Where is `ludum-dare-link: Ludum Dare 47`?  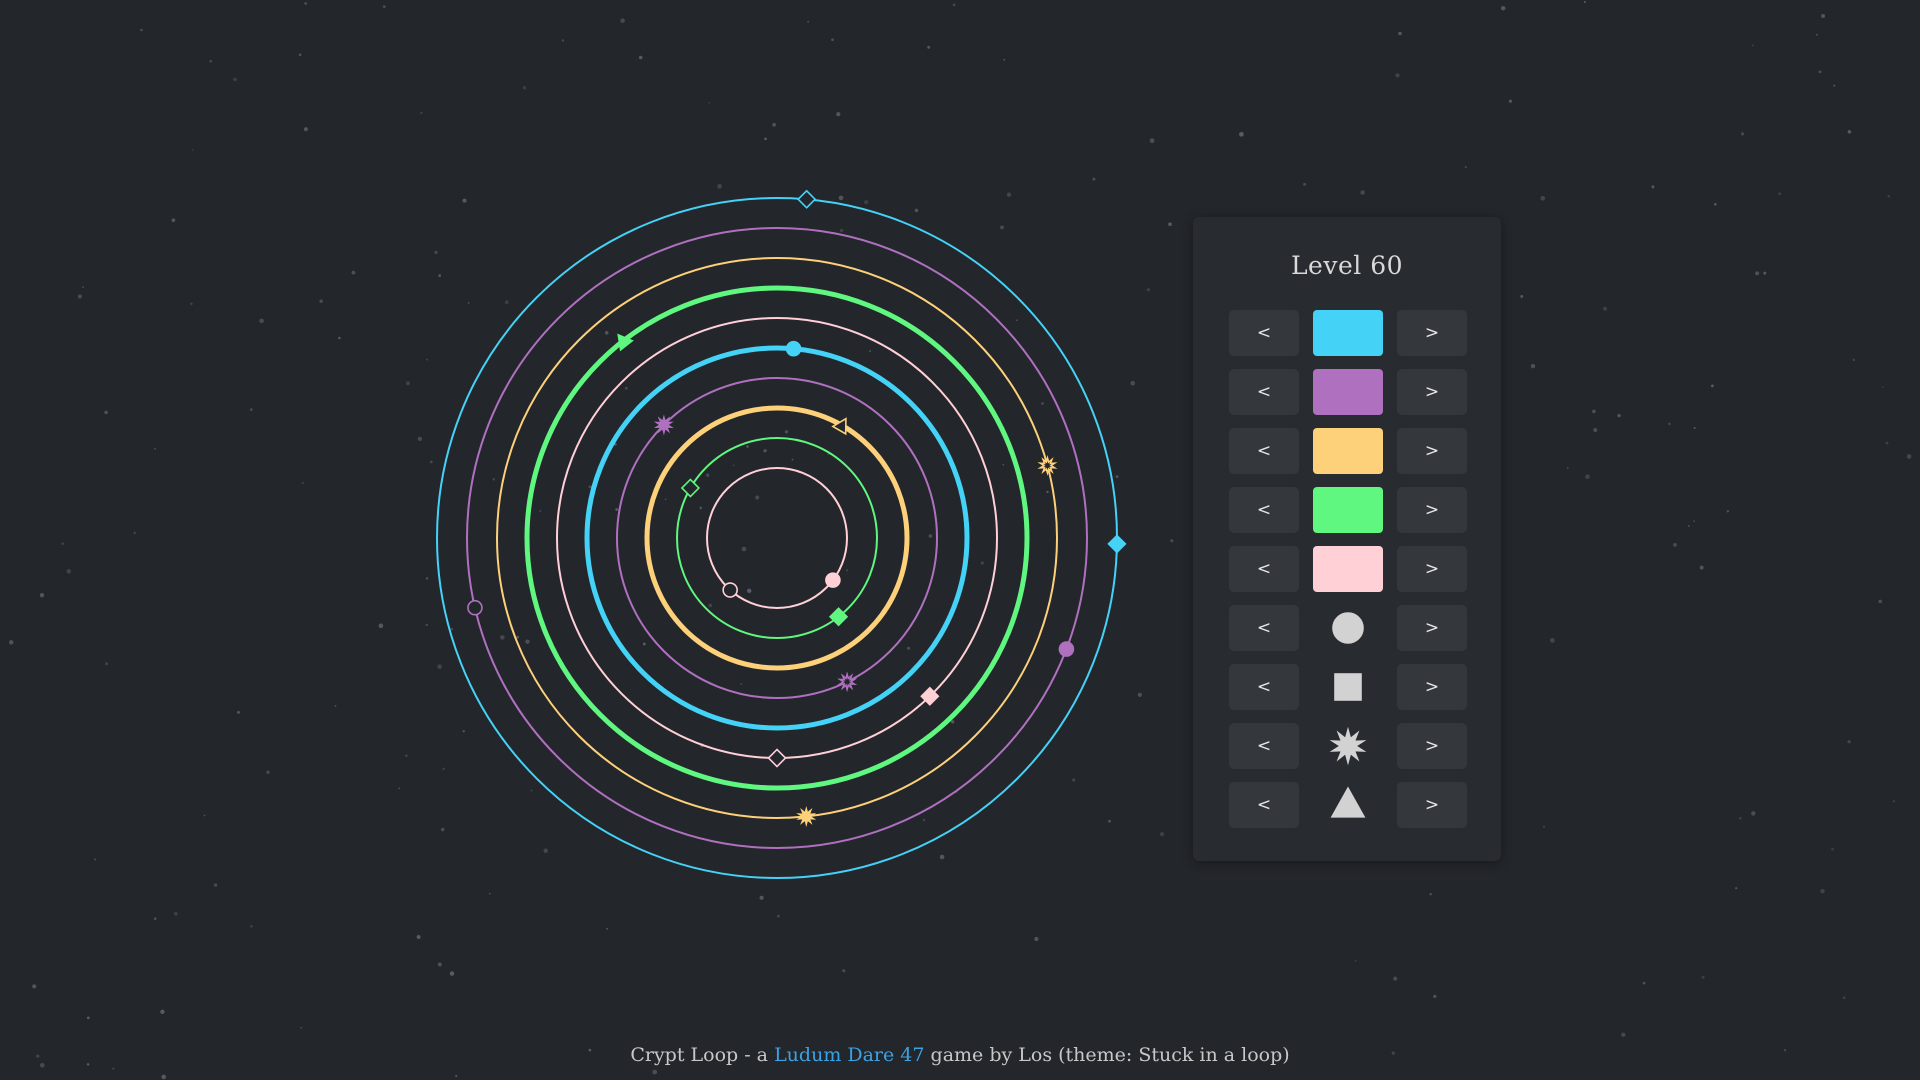 ludum-dare-link: Ludum Dare 47 is located at coordinates (849, 1055).